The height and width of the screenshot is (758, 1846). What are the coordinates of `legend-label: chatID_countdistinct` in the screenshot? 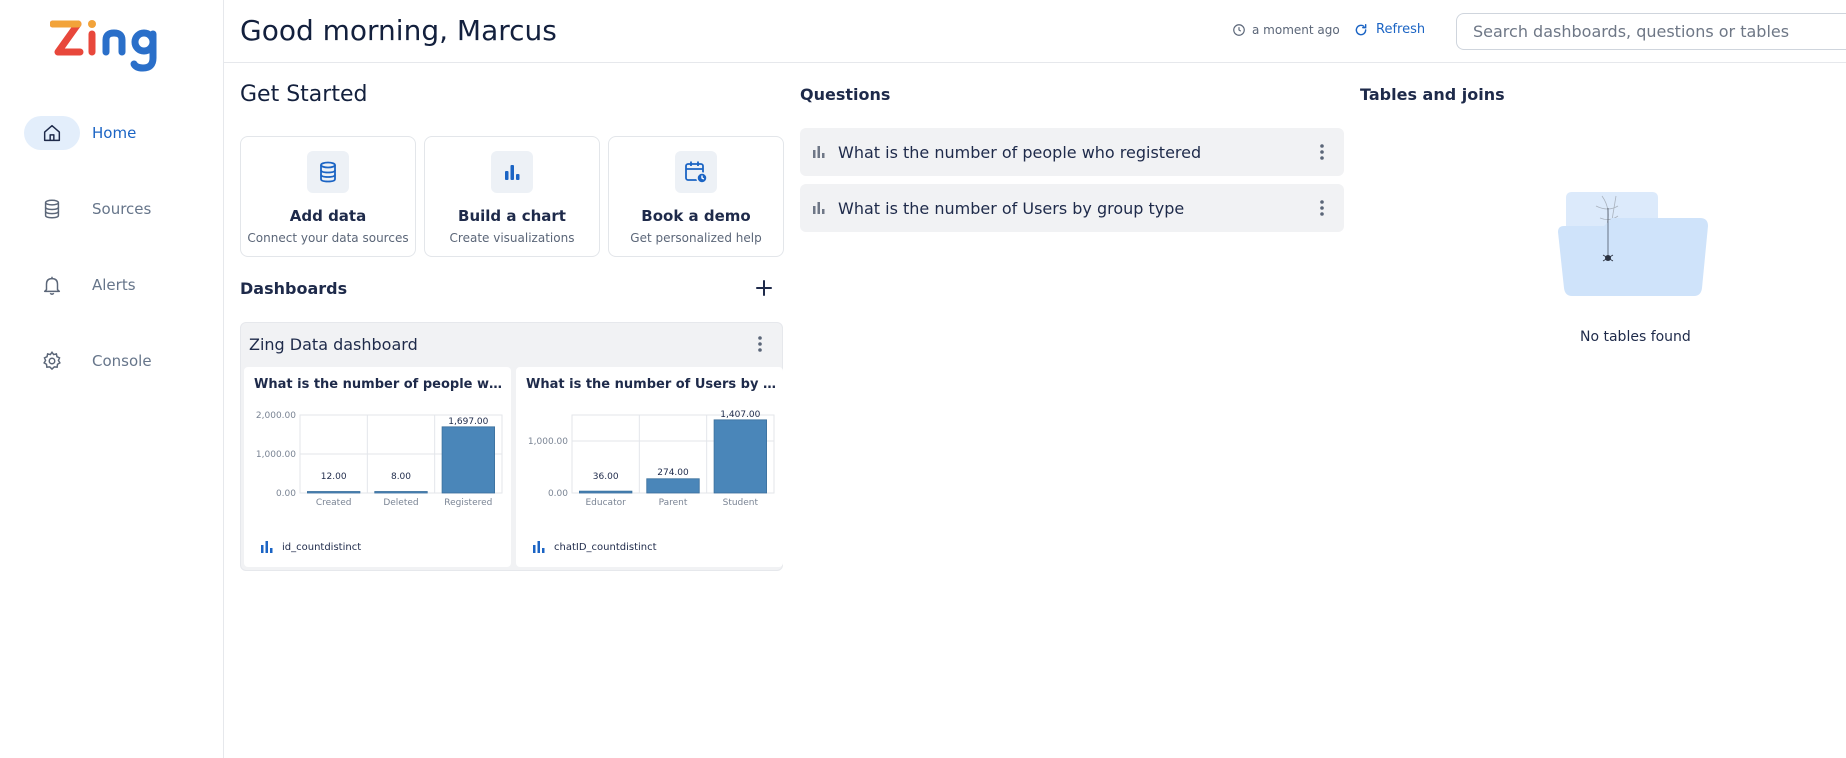 It's located at (605, 547).